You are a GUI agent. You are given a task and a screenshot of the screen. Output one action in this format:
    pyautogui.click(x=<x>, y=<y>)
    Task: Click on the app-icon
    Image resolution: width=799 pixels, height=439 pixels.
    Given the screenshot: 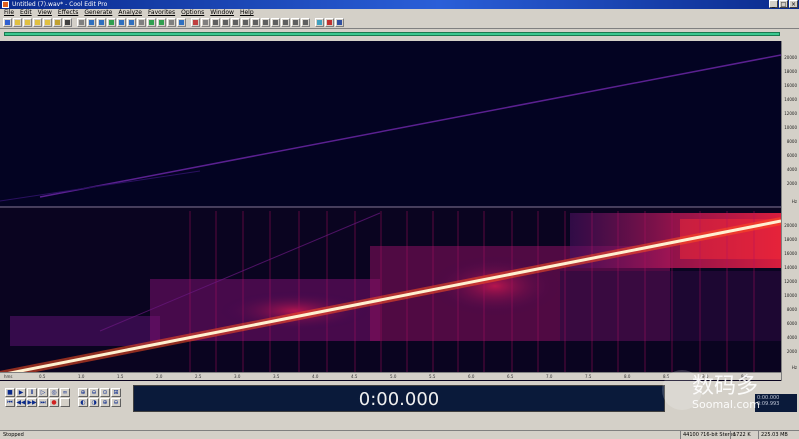 What is the action you would take?
    pyautogui.click(x=5, y=4)
    